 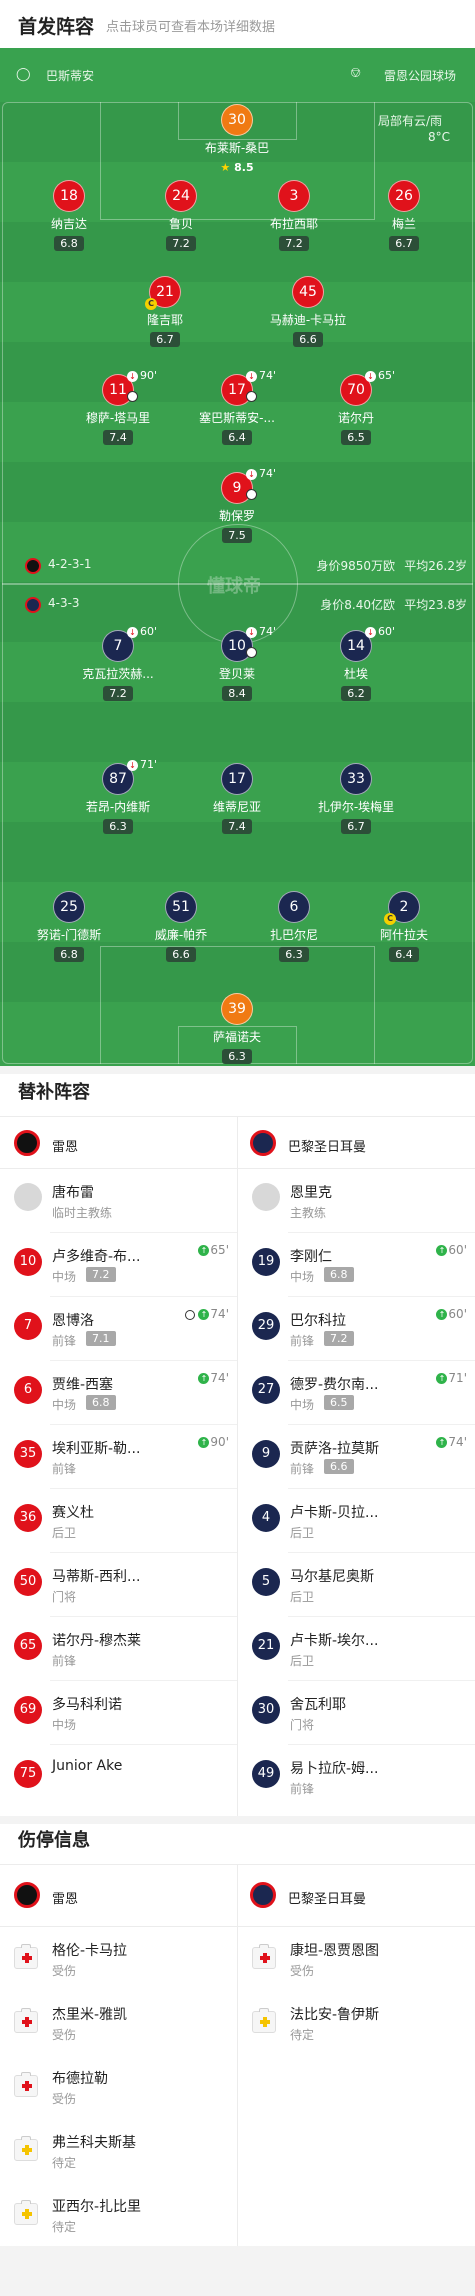 What do you see at coordinates (237, 798) in the screenshot?
I see `player-psg-cm2: 17 维蒂尼亚 7.4` at bounding box center [237, 798].